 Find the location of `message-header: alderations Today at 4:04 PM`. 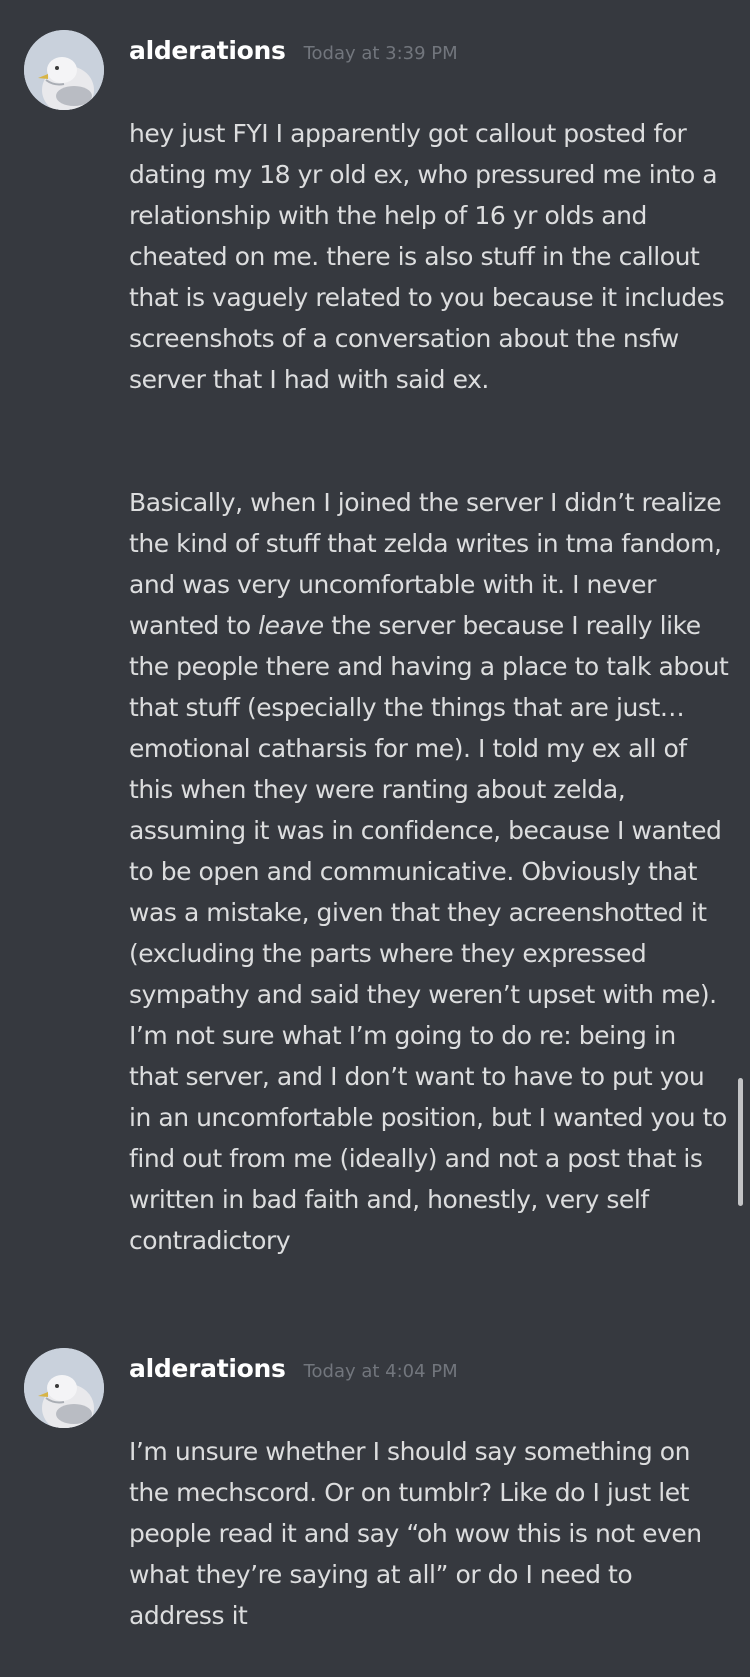

message-header: alderations Today at 4:04 PM is located at coordinates (429, 1372).